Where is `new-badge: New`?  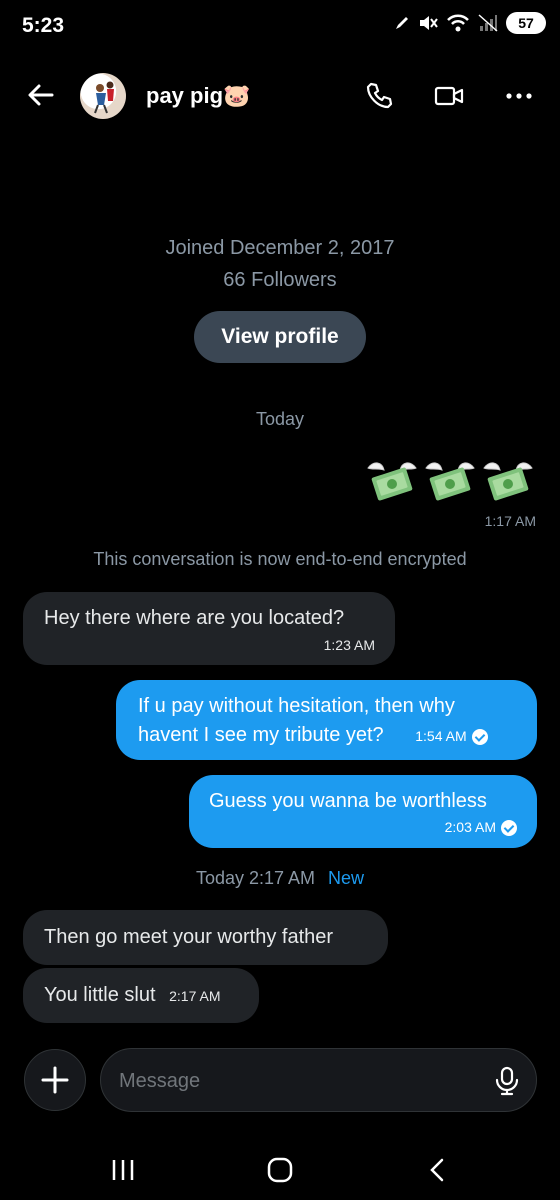 new-badge: New is located at coordinates (346, 878).